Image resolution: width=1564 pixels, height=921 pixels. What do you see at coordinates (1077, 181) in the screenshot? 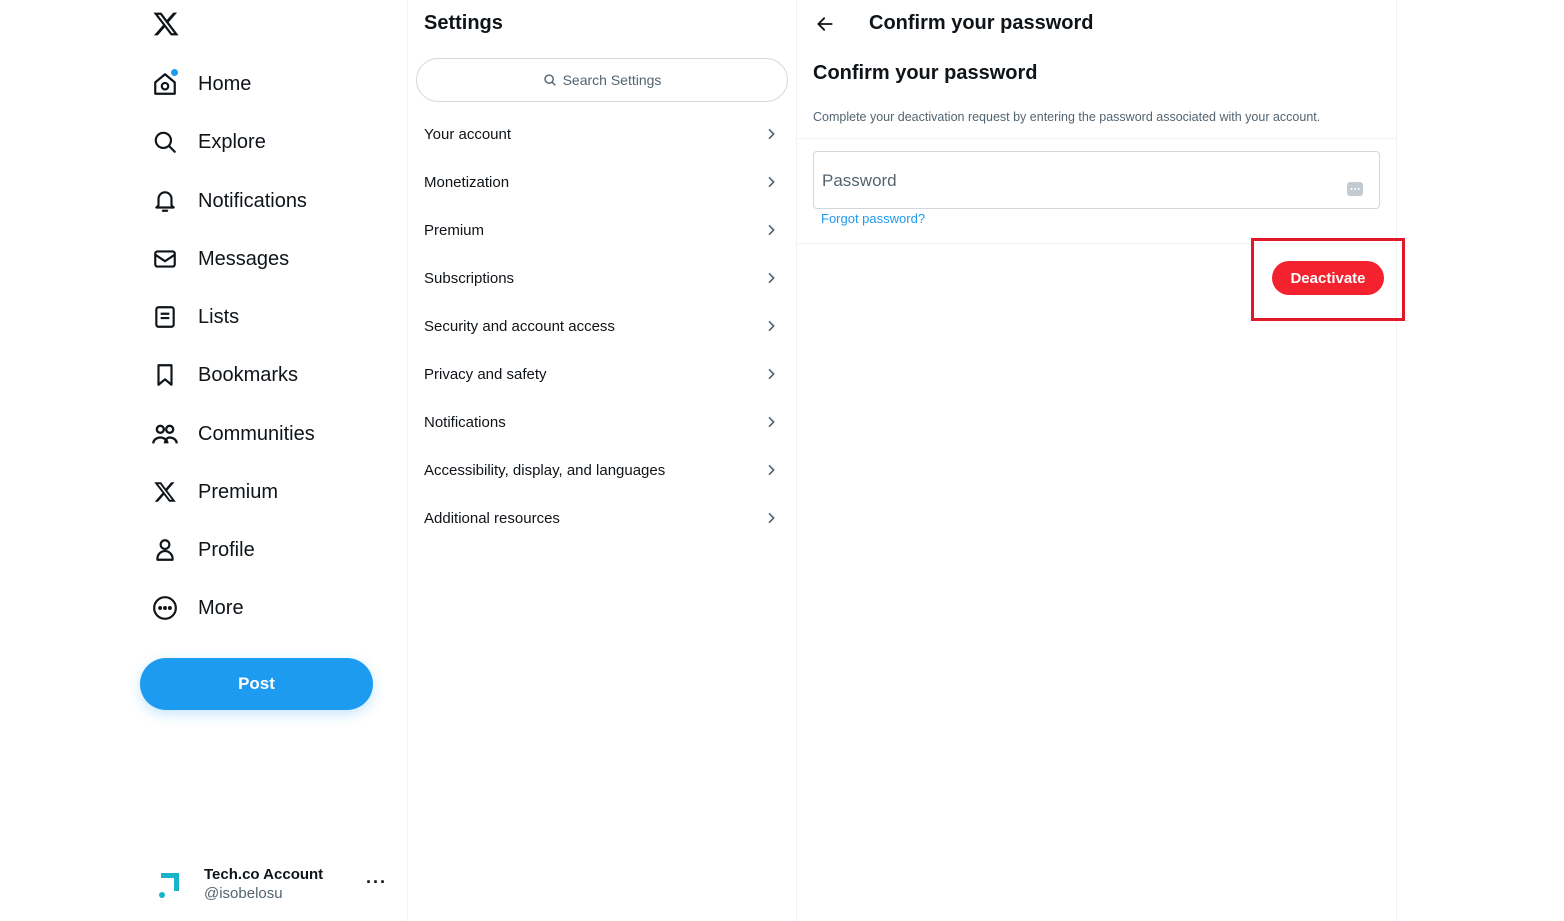
I see `password-input` at bounding box center [1077, 181].